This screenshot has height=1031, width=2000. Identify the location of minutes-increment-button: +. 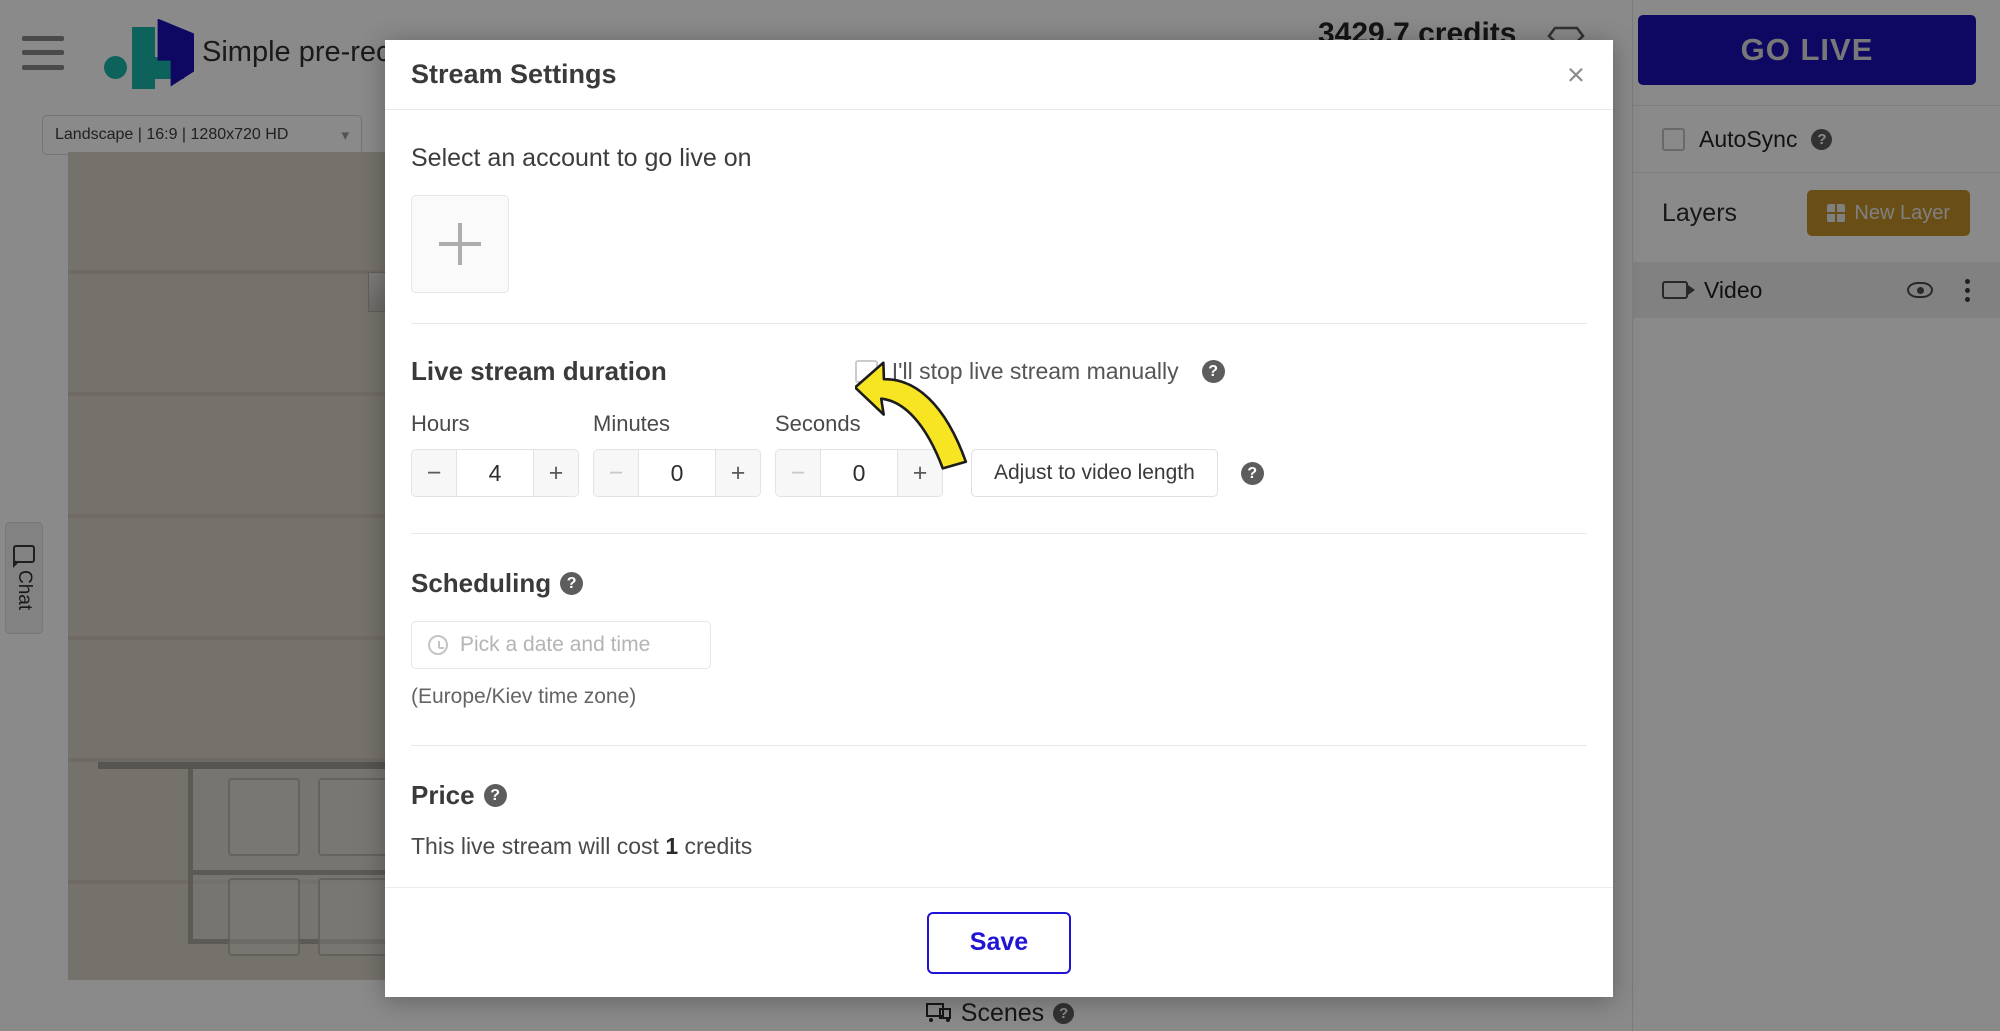
(738, 473).